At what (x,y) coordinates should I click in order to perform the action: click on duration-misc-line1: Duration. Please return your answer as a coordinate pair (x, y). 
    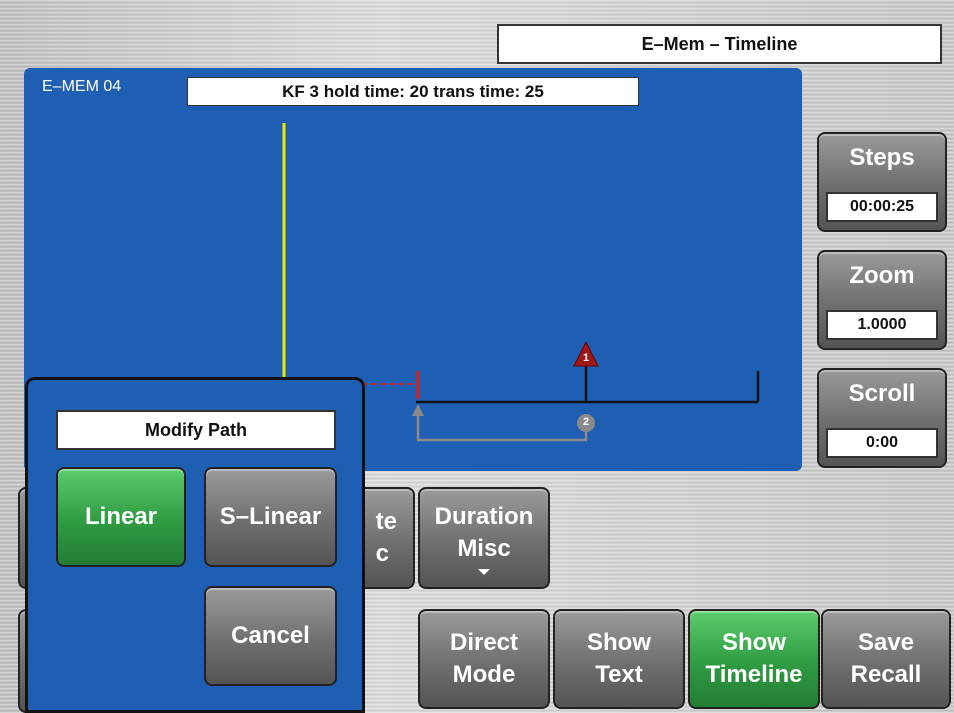
    Looking at the image, I should click on (484, 516).